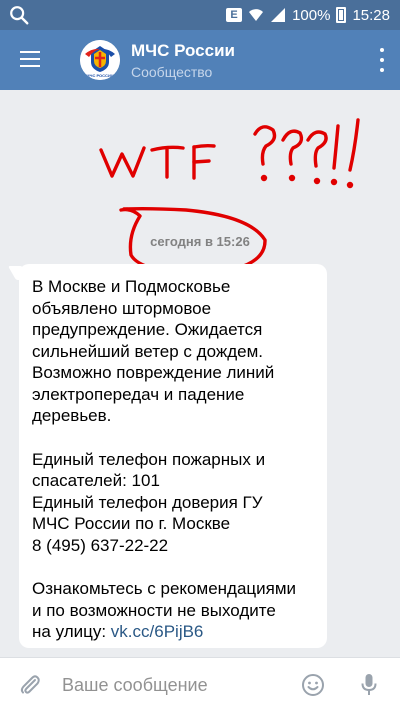  I want to click on message-line-prefix: на улицу:, so click(71, 631).